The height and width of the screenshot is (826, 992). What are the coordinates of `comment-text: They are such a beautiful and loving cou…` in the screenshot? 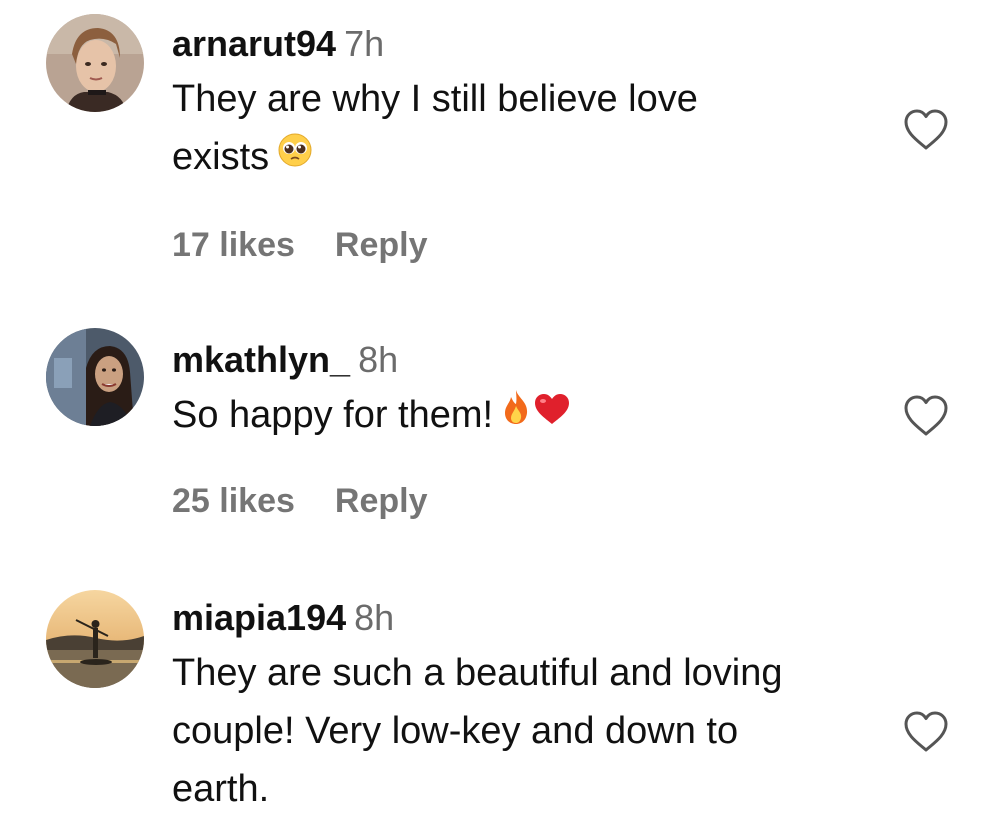 It's located at (477, 731).